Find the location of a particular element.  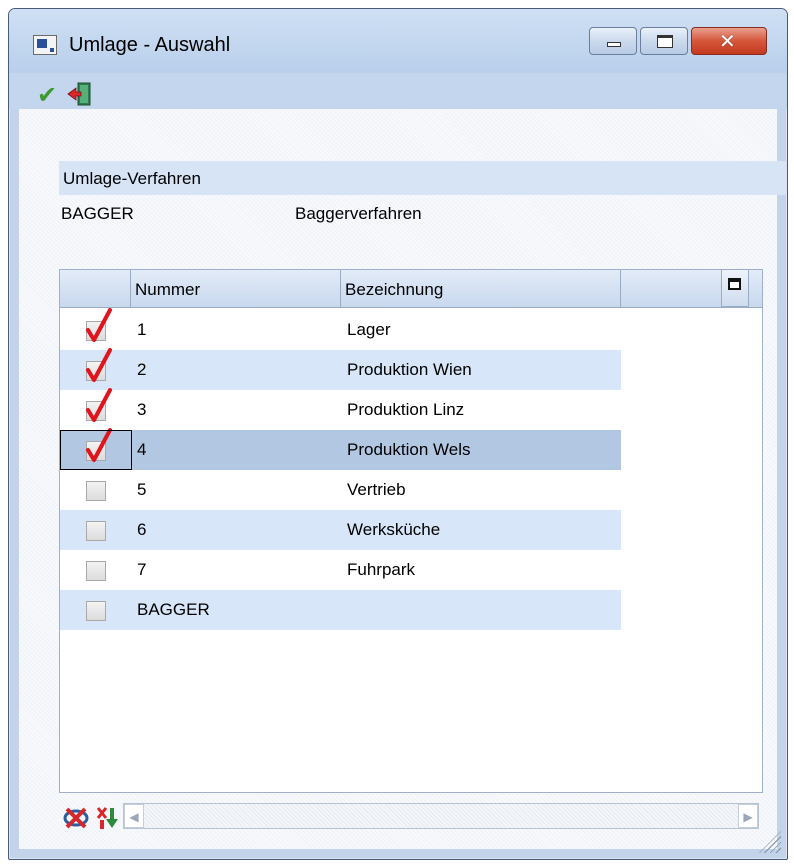

maximize-icon is located at coordinates (665, 41).